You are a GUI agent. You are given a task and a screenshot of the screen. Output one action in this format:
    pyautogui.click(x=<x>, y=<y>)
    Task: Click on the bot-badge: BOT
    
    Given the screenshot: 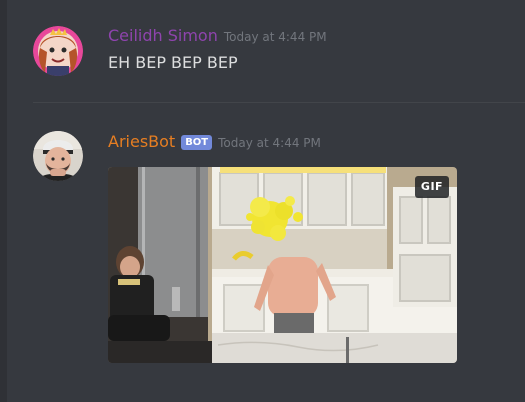 What is the action you would take?
    pyautogui.click(x=197, y=142)
    